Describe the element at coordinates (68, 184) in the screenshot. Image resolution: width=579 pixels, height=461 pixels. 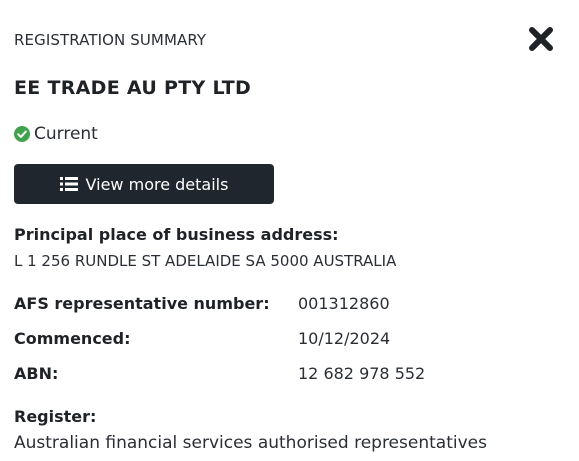
I see `list-icon` at that location.